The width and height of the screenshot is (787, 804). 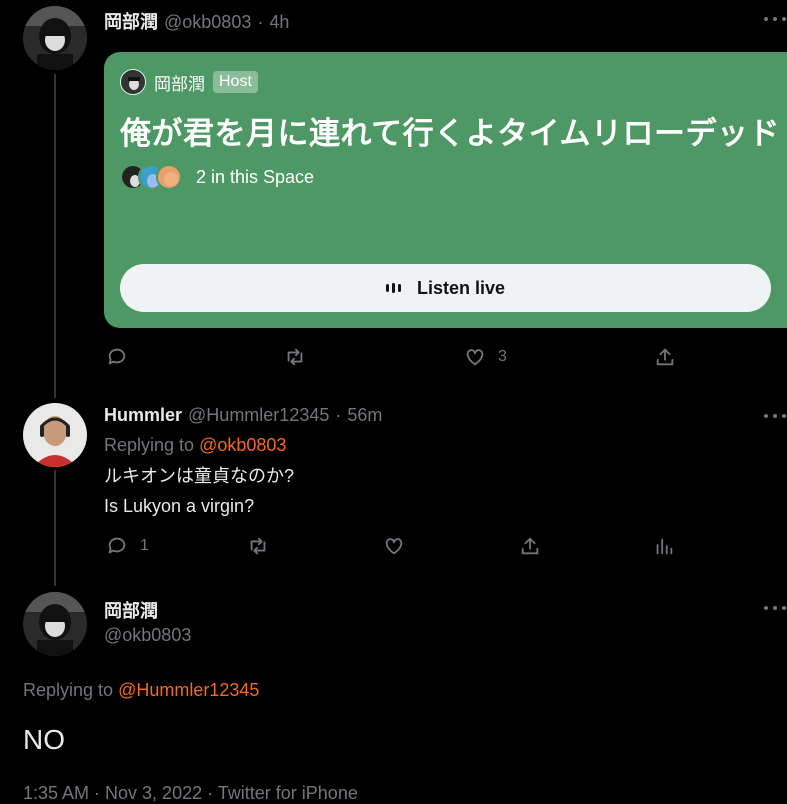 What do you see at coordinates (775, 19) in the screenshot?
I see `tweet1-more-icon` at bounding box center [775, 19].